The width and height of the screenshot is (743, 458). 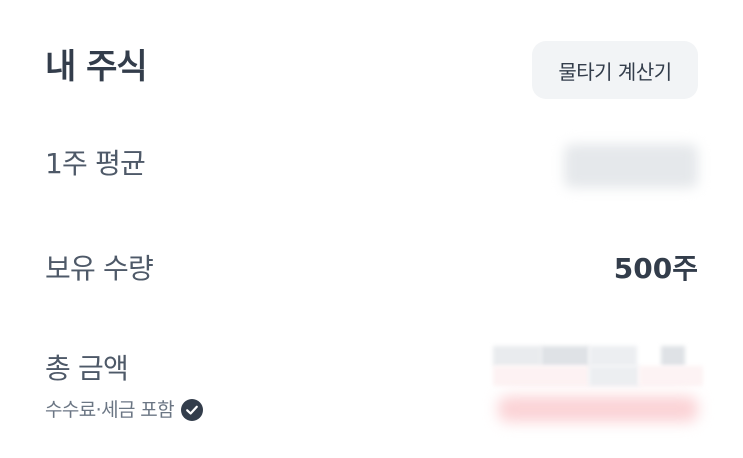 What do you see at coordinates (99, 268) in the screenshot?
I see `quantity-label: 보유 수량` at bounding box center [99, 268].